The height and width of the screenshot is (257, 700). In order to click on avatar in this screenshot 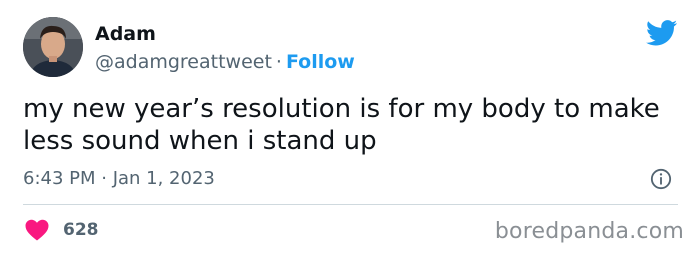, I will do `click(53, 47)`.